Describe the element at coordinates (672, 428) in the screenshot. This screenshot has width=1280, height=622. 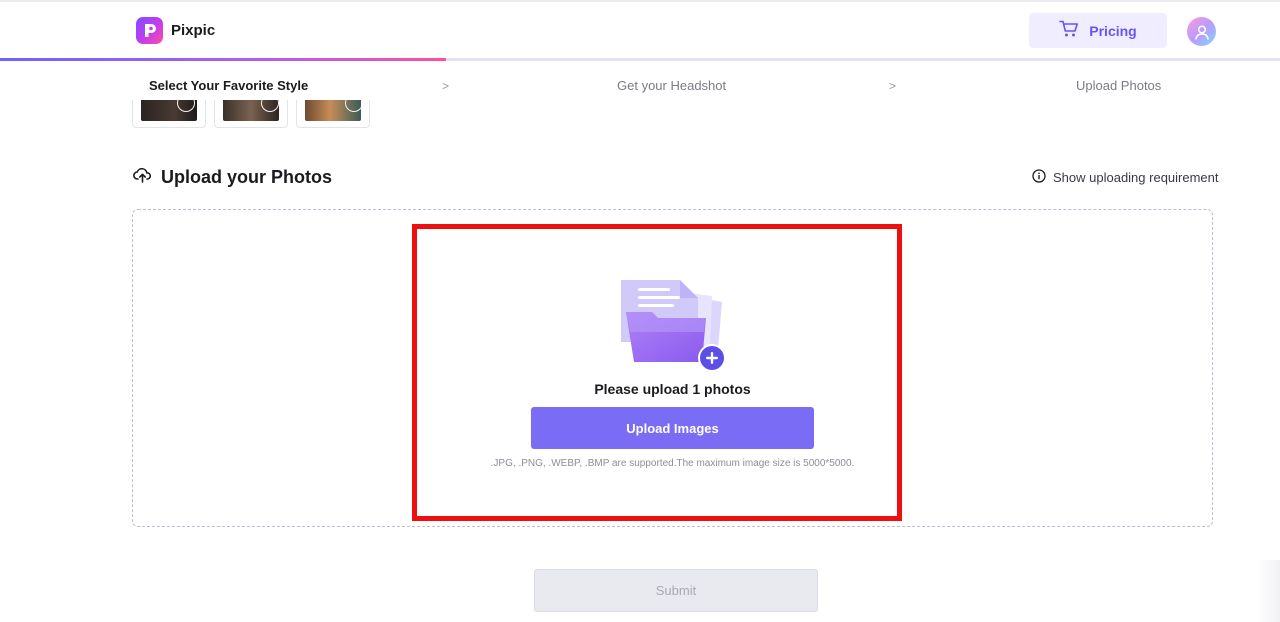
I see `upload-images-button: Upload Images` at that location.